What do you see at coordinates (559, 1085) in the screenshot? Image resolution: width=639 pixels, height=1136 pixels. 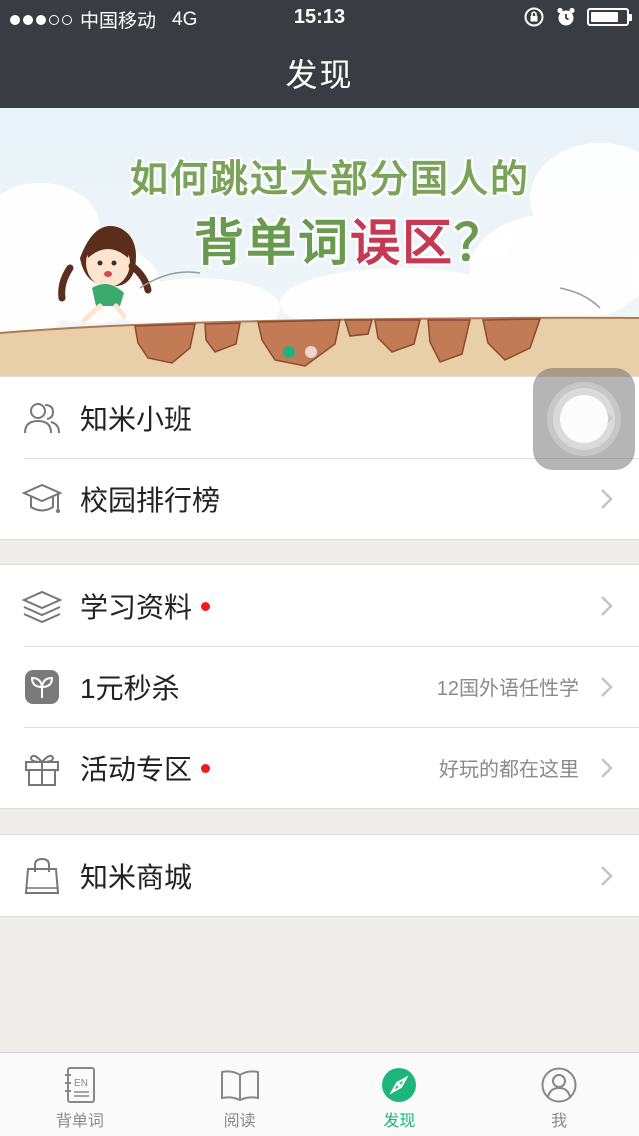 I see `profile-icon` at bounding box center [559, 1085].